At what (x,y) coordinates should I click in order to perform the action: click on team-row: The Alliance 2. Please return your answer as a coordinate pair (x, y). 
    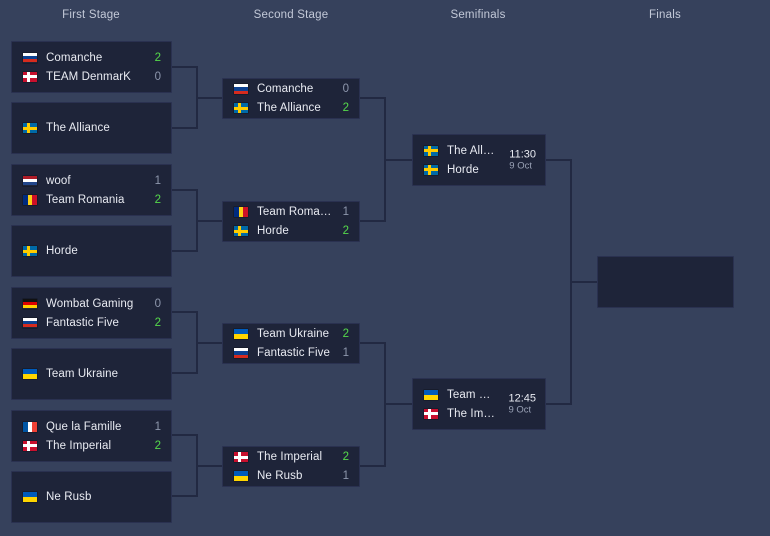
    Looking at the image, I should click on (291, 108).